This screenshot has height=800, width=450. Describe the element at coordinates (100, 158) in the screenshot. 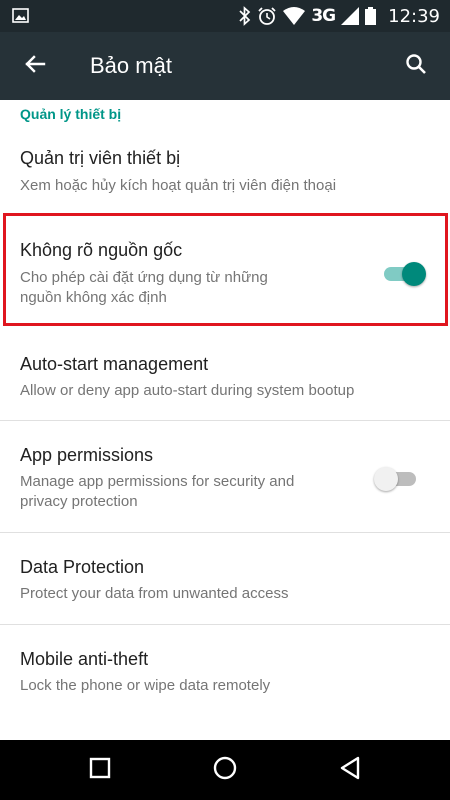

I see `setting-title: Quản trị viên thiết bị` at that location.